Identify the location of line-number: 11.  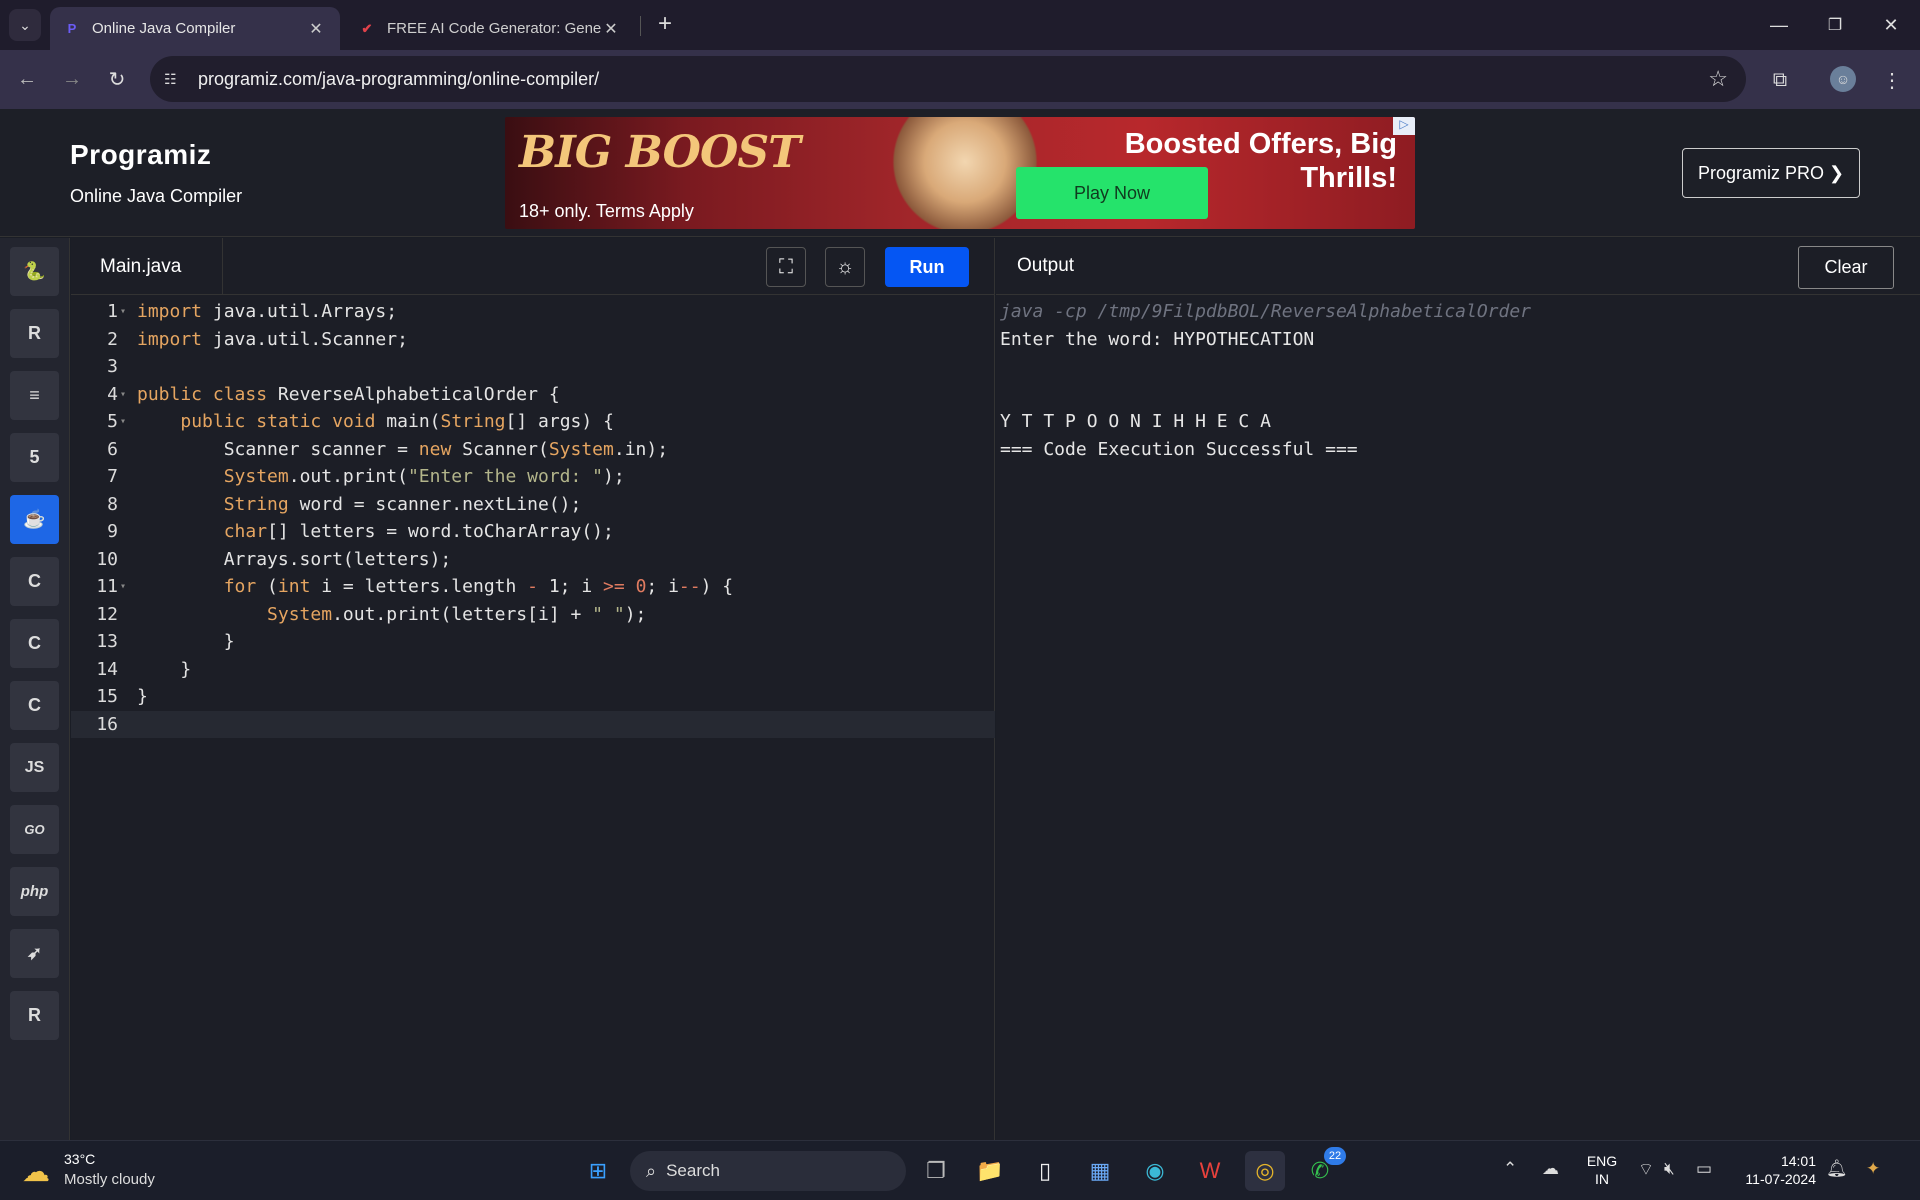
(107, 586).